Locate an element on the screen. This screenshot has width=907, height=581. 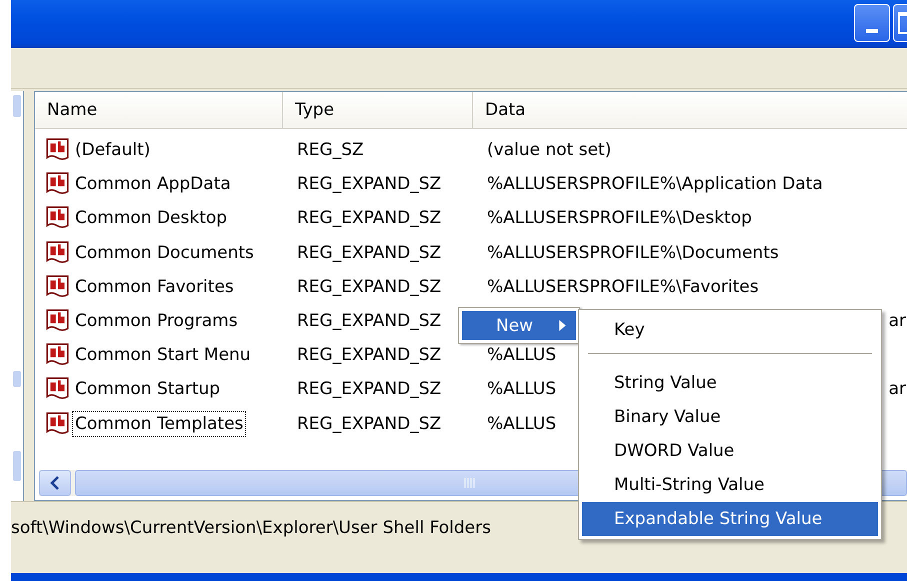
value-name: Common AppData is located at coordinates (153, 184).